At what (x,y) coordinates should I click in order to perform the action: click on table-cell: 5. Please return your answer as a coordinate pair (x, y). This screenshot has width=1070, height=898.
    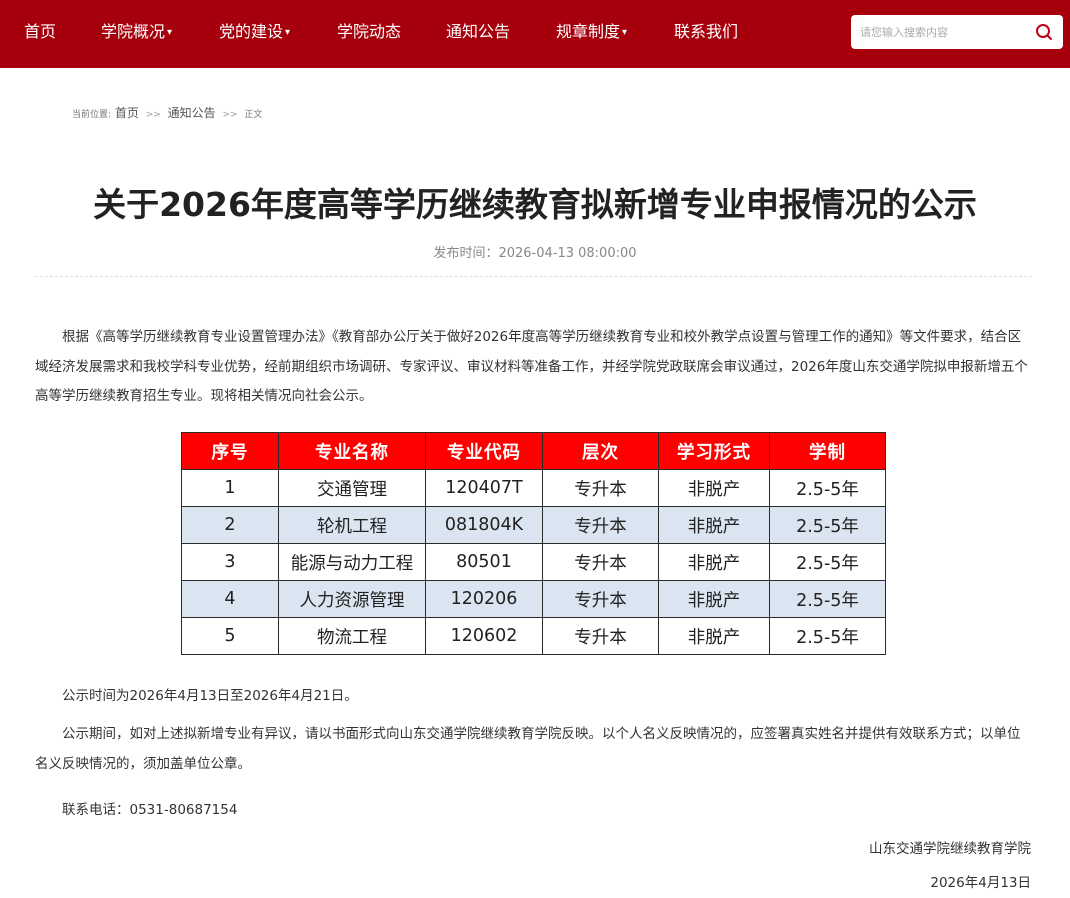
    Looking at the image, I should click on (230, 636).